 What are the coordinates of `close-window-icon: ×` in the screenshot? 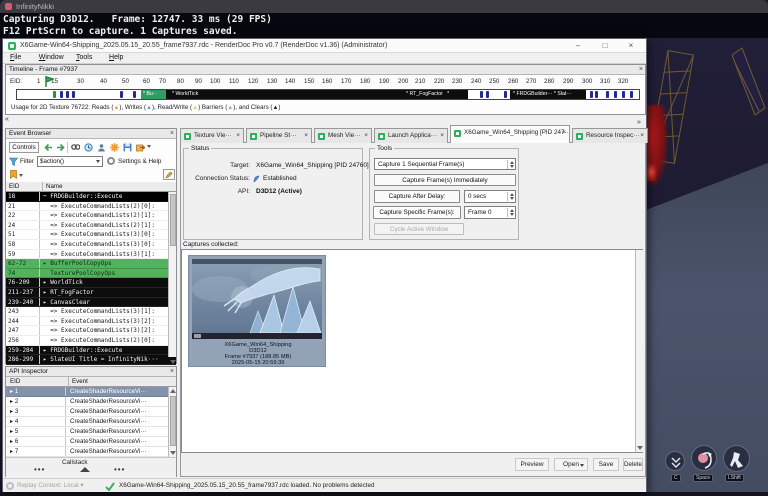 It's located at (631, 46).